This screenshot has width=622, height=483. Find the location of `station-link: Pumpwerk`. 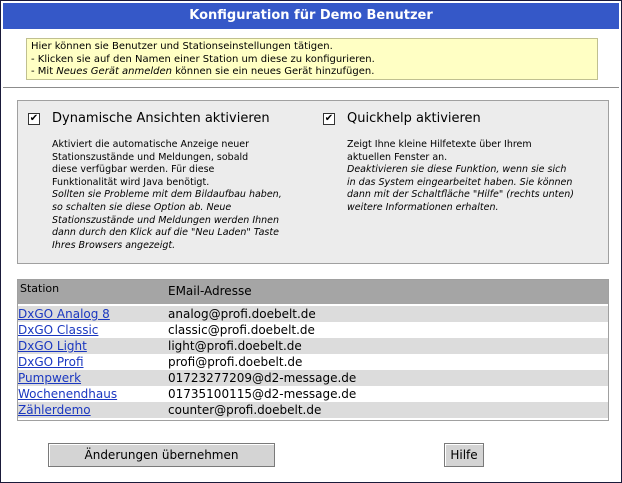

station-link: Pumpwerk is located at coordinates (49, 378).